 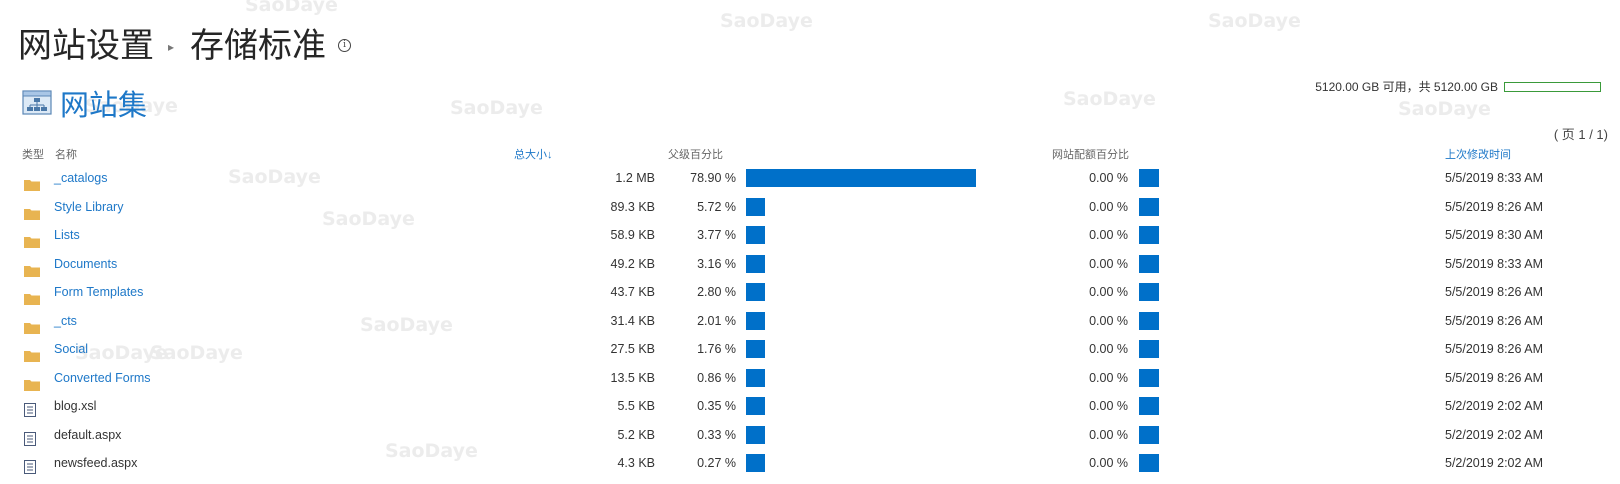 I want to click on item-parent-percent: 2.80 %, so click(x=716, y=292).